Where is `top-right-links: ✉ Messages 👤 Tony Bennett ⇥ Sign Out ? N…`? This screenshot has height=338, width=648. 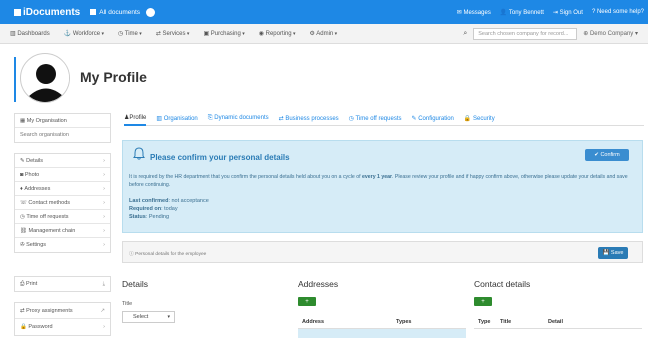
top-right-links: ✉ Messages 👤 Tony Bennett ⇥ Sign Out ? N… is located at coordinates (550, 12).